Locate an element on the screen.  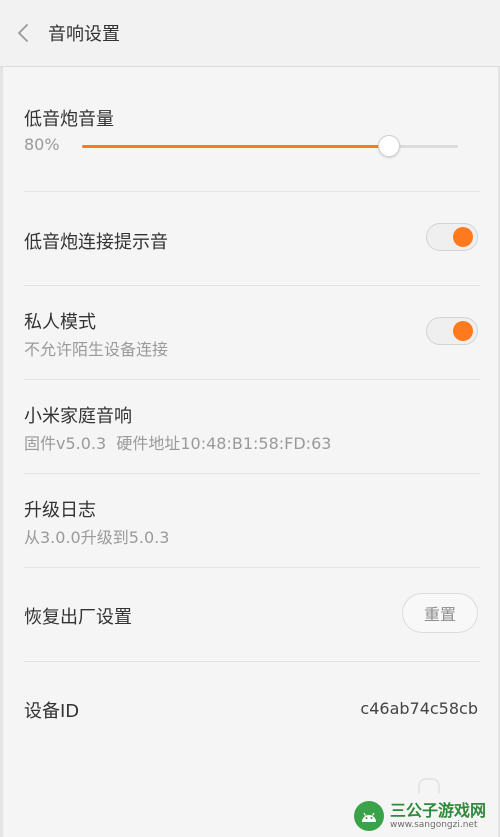
subwoofer-volume-value: 80% is located at coordinates (42, 144).